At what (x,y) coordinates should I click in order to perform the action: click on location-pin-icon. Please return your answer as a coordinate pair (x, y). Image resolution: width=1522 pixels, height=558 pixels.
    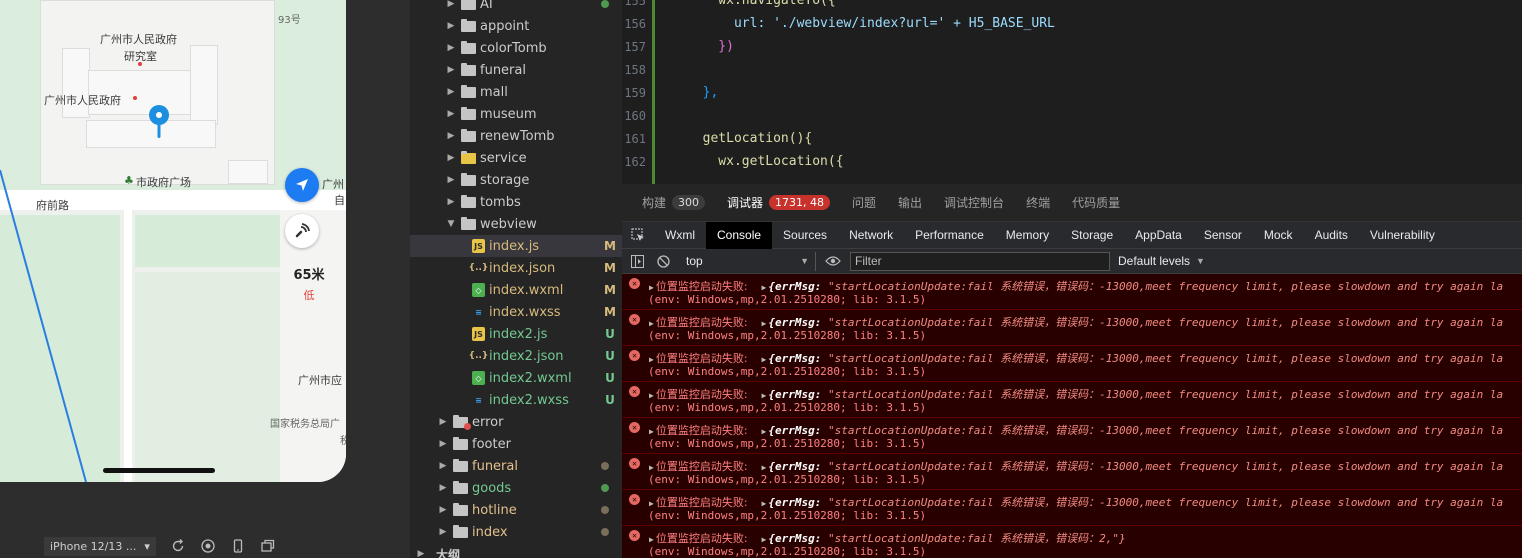
    Looking at the image, I should click on (159, 122).